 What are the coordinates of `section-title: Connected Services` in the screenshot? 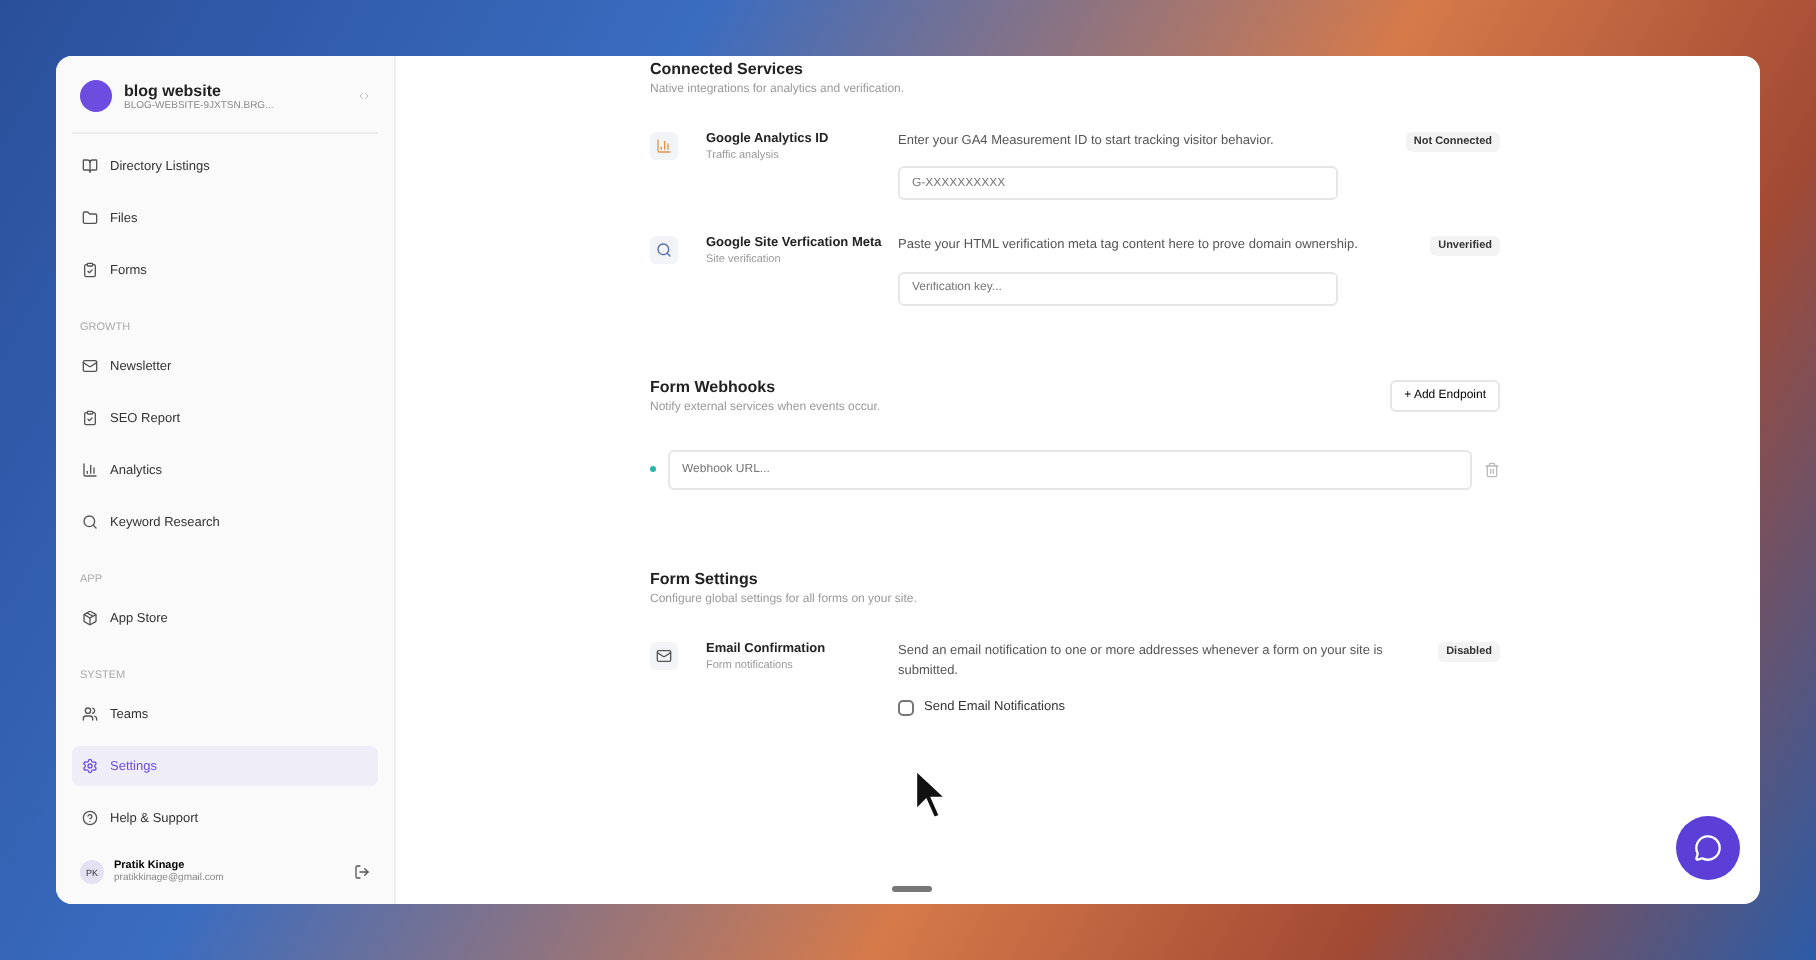 It's located at (727, 69).